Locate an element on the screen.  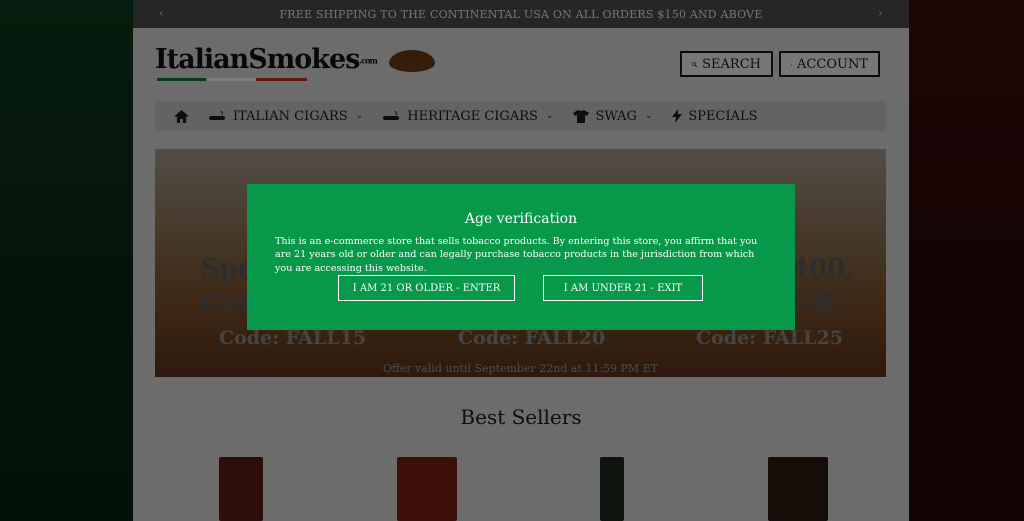
enter-button: I AM 21 OR OLDER - ENTER is located at coordinates (426, 288).